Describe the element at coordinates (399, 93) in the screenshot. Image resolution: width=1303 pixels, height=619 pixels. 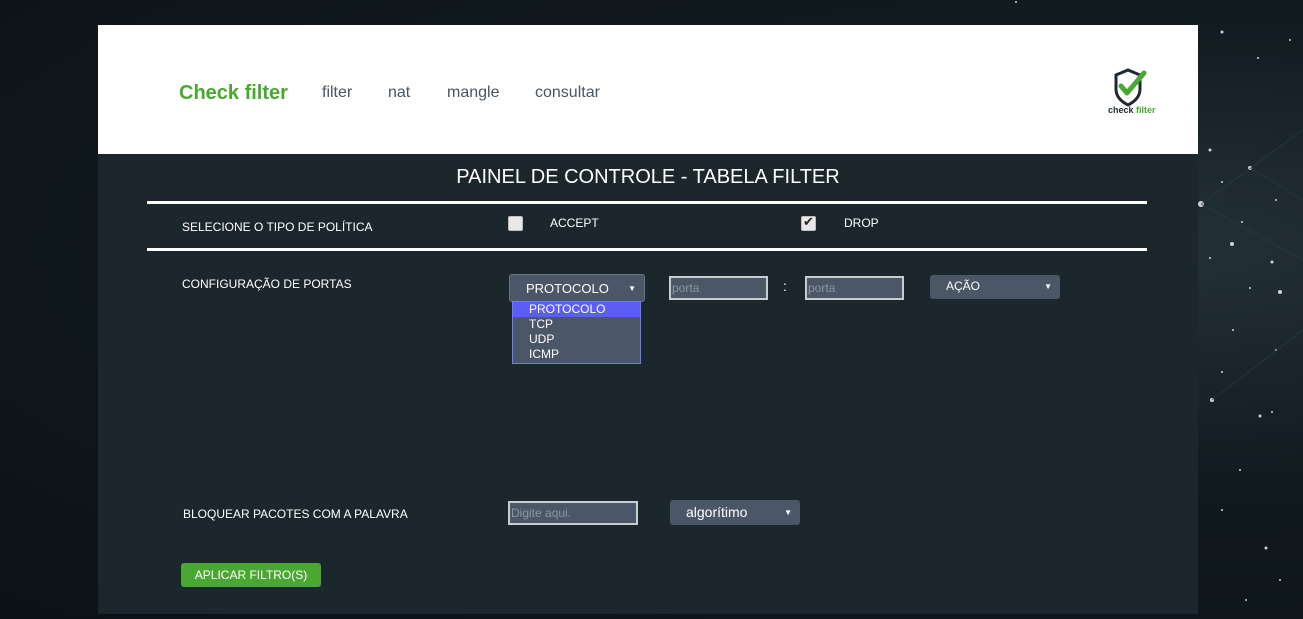
I see `nav-item-nat: nat` at that location.